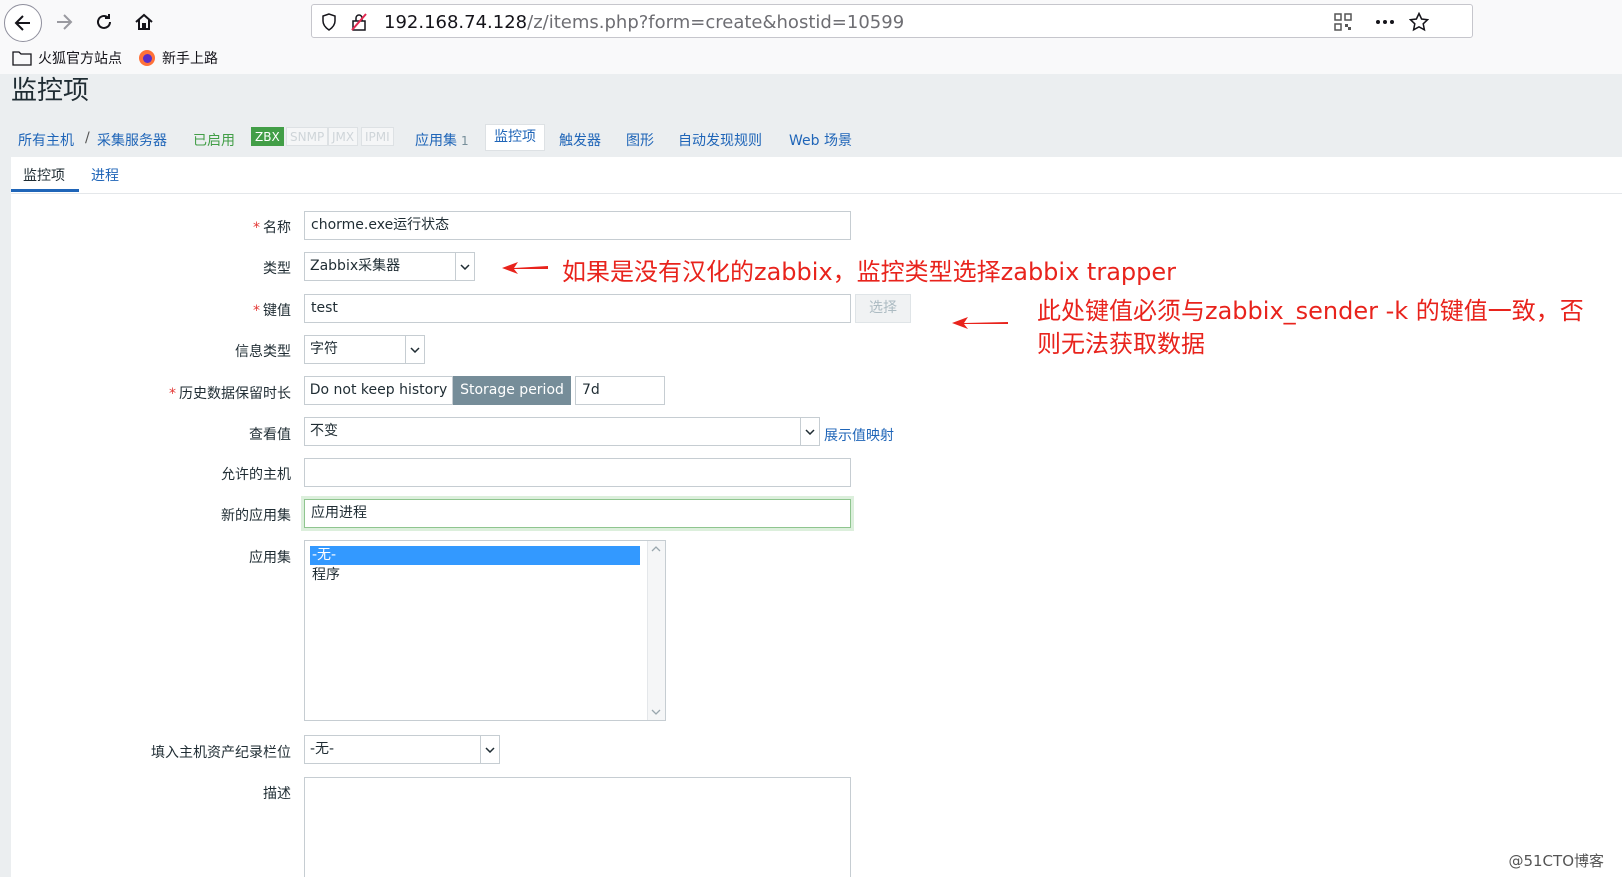 The width and height of the screenshot is (1622, 877). What do you see at coordinates (640, 140) in the screenshot?
I see `graphs-link: 图形` at bounding box center [640, 140].